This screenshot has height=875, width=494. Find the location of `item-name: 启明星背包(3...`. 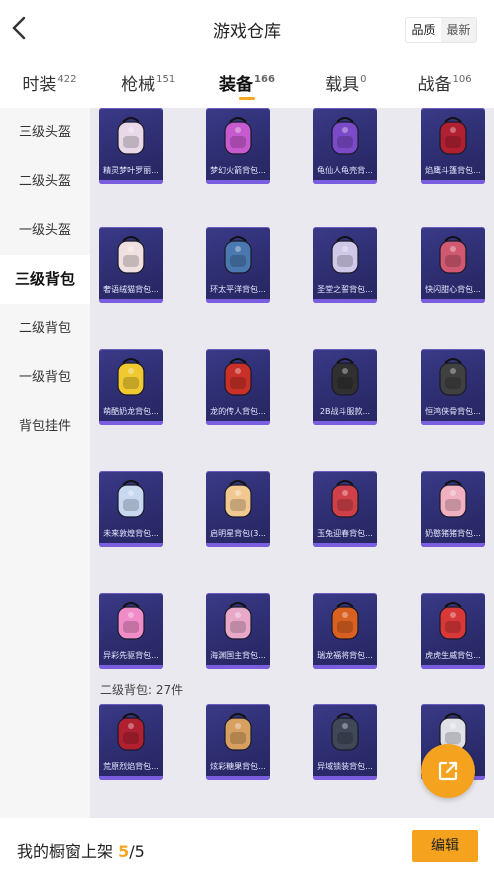

item-name: 启明星背包(3... is located at coordinates (238, 533).